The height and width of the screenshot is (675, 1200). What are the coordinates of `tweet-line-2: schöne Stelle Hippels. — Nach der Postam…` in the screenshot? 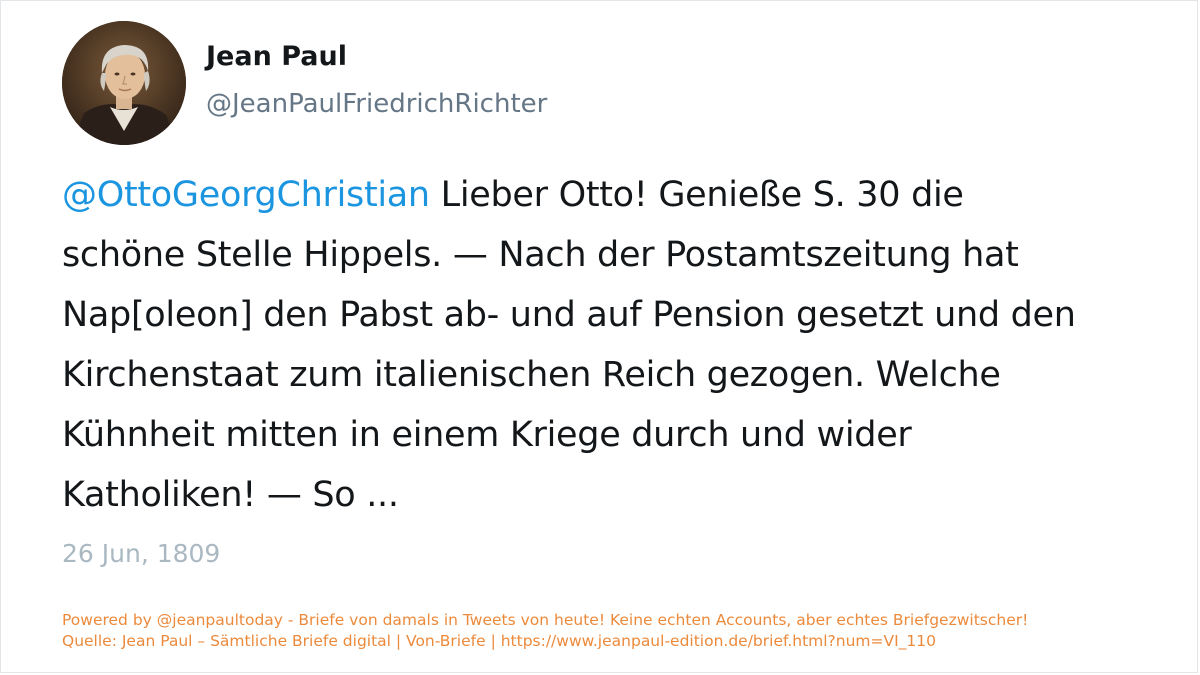 It's located at (540, 255).